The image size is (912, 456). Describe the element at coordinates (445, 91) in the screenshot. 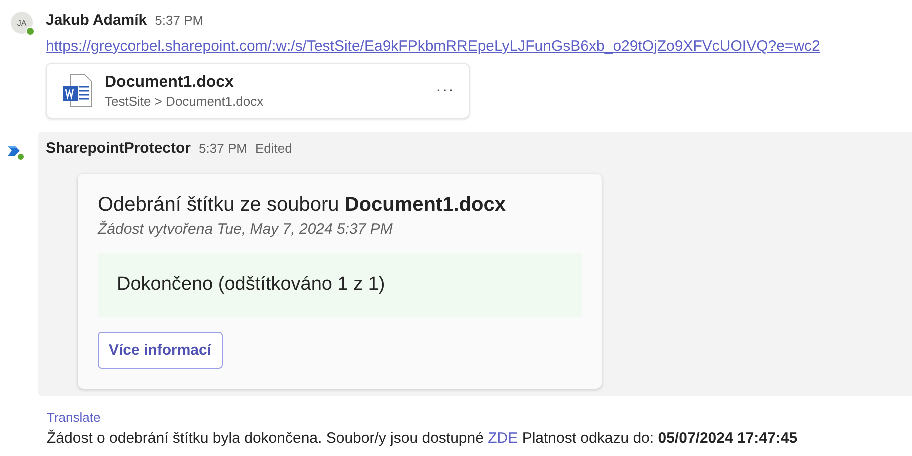

I see `more-button: ···` at that location.